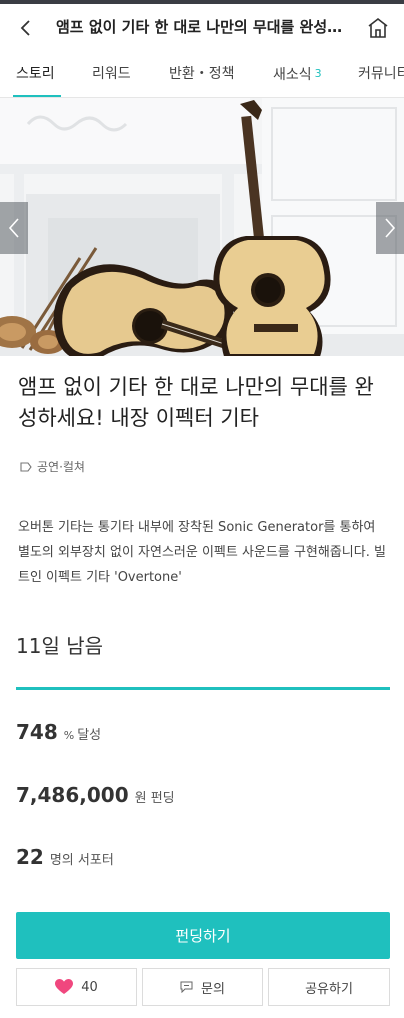  Describe the element at coordinates (196, 402) in the screenshot. I see `project-title: 앰프 없이 기타 한 대로 나만의 무대를 완성하세요! 내장 이펙터 기타` at that location.